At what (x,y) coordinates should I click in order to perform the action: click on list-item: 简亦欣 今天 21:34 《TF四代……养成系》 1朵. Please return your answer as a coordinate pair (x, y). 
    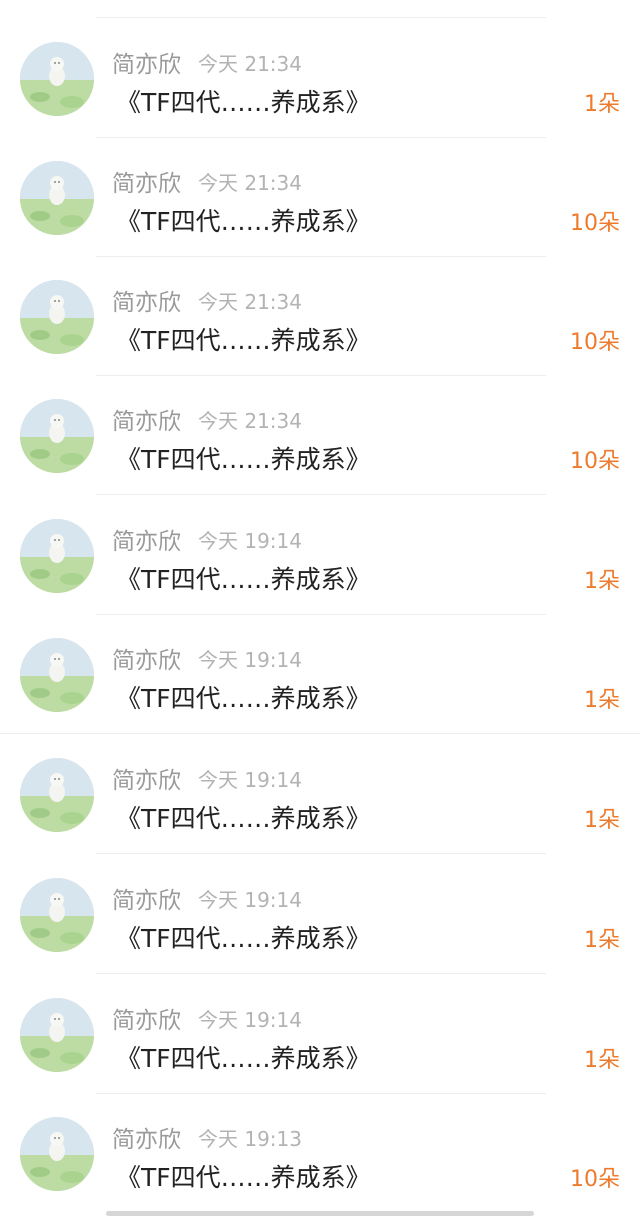
    Looking at the image, I should click on (320, 78).